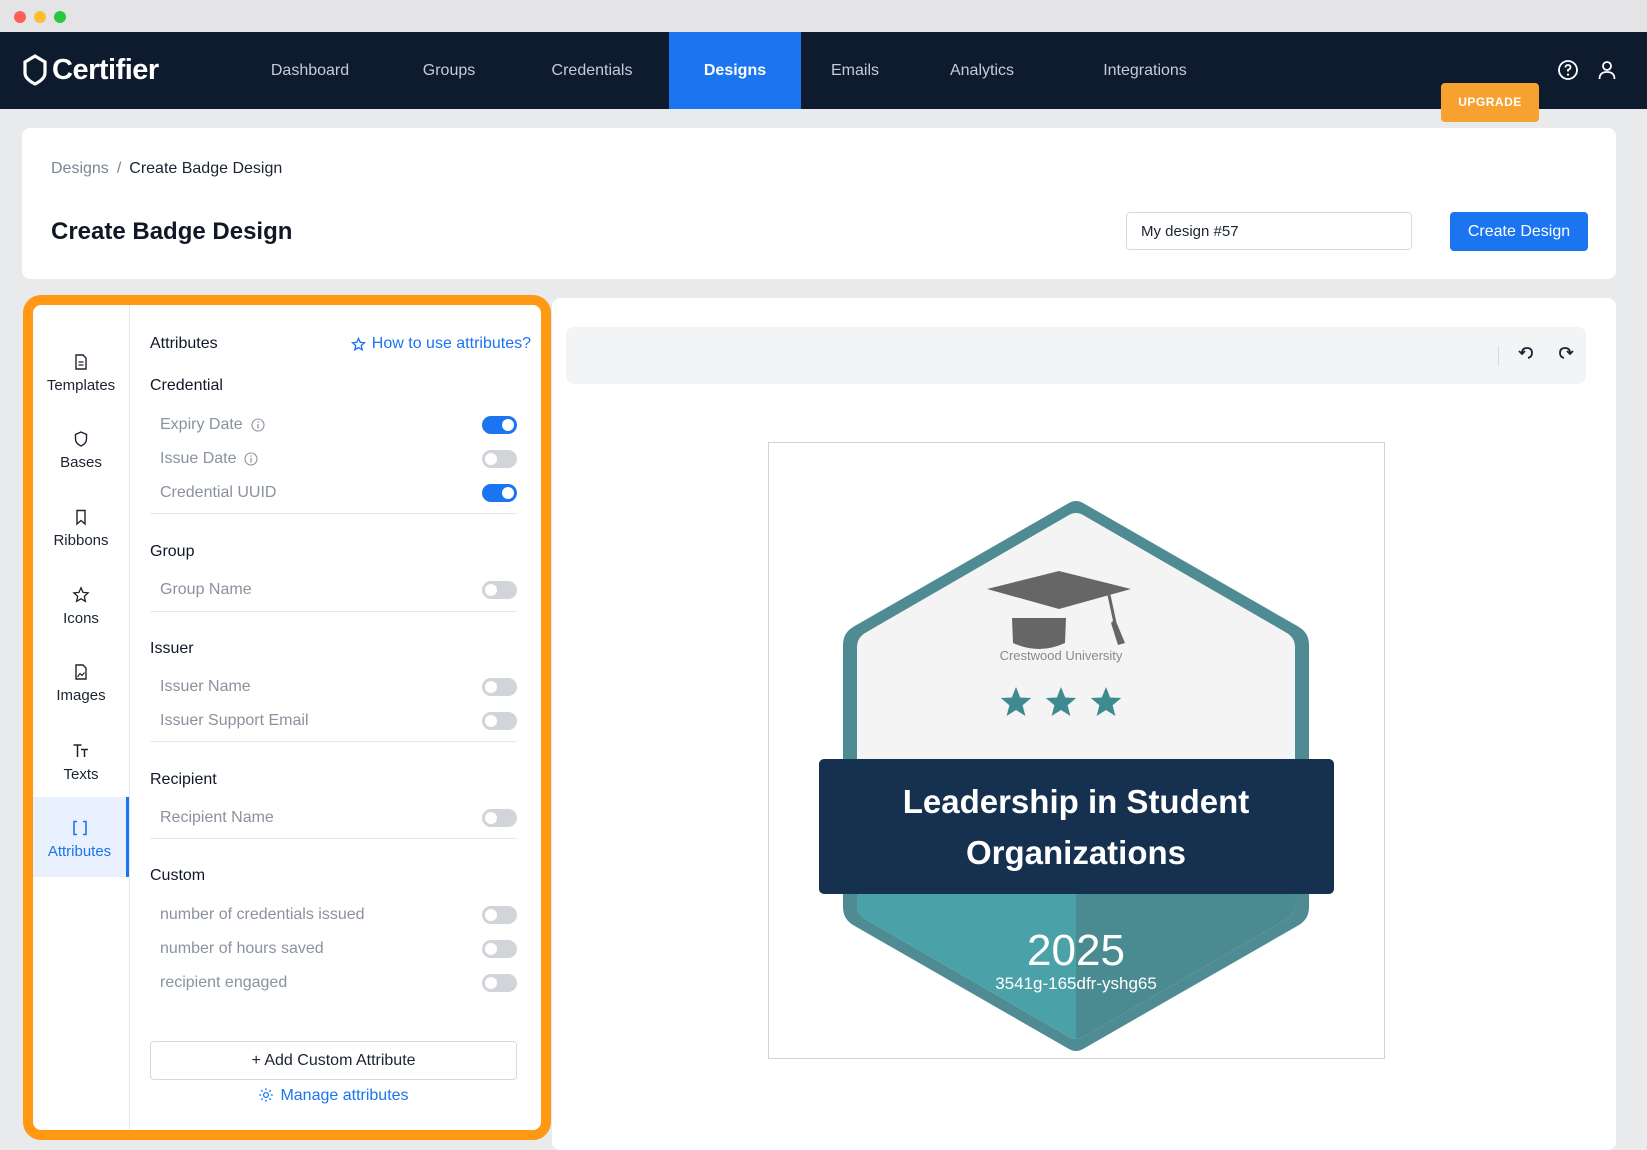 The image size is (1647, 1150). What do you see at coordinates (81, 760) in the screenshot?
I see `tool-texts: Texts` at bounding box center [81, 760].